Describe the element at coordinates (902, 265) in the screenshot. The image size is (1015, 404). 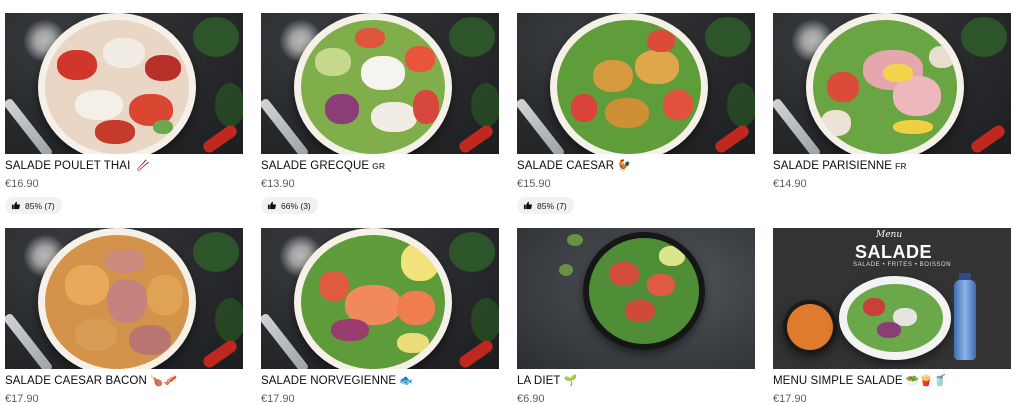
I see `menu-subtitle-text: SALADE • FRITES • BOISSON` at that location.